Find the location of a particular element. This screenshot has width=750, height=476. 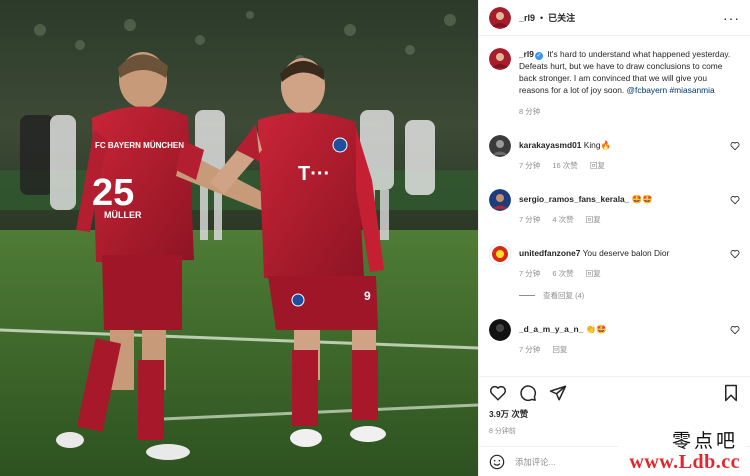

likes-count: 3.9万 次赞 is located at coordinates (614, 414).